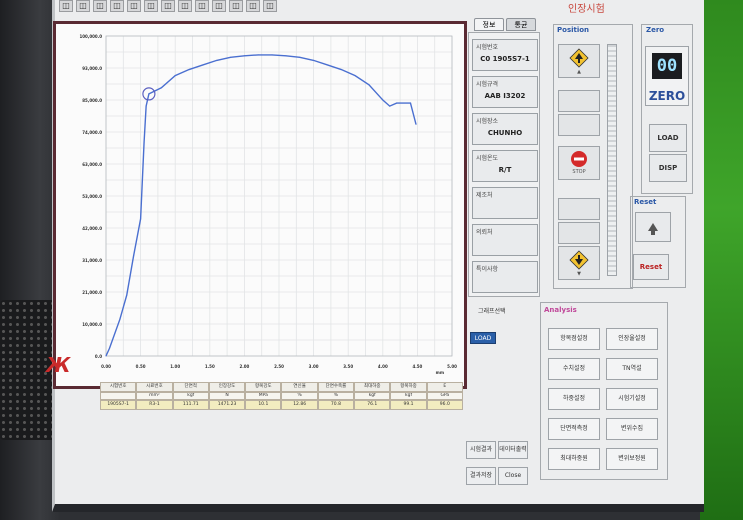 The width and height of the screenshot is (743, 520). I want to click on analysis-title: Analysis, so click(560, 310).